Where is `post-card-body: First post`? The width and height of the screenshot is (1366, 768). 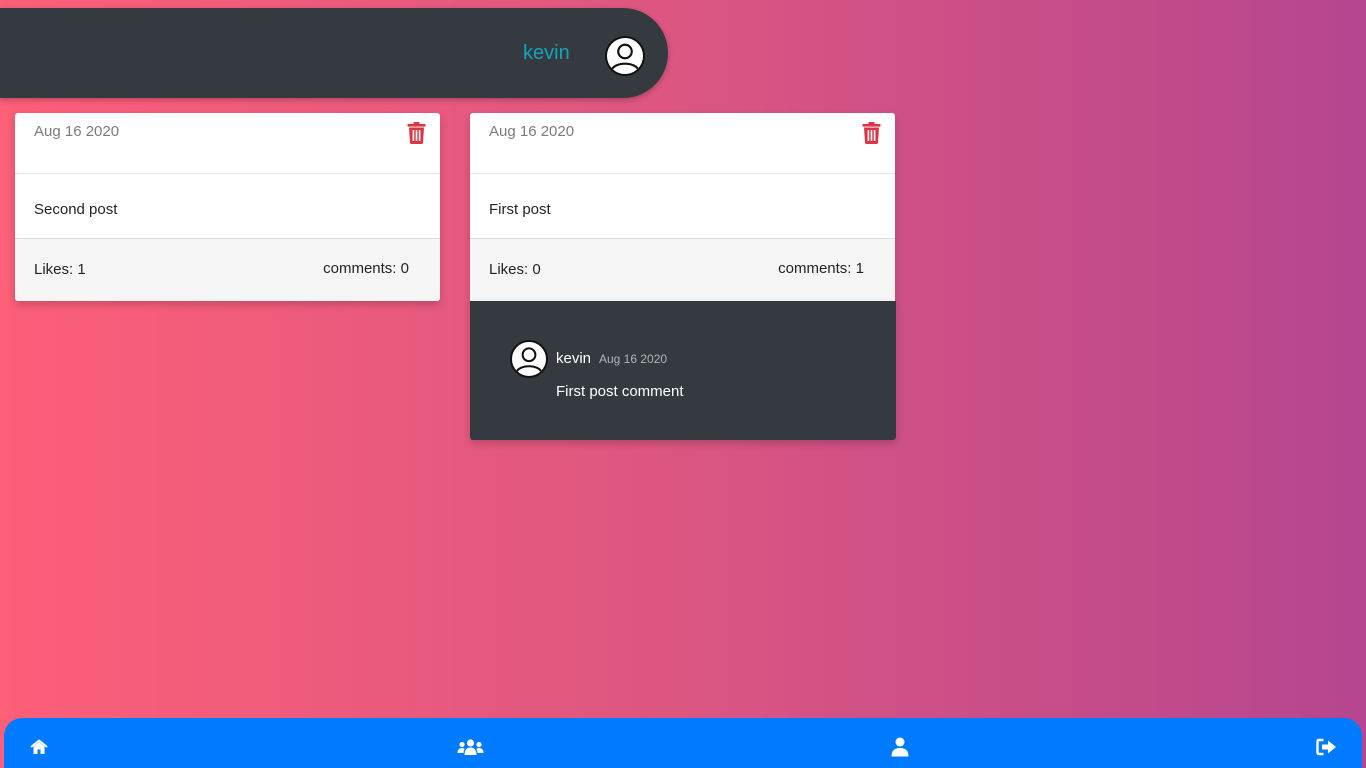 post-card-body: First post is located at coordinates (682, 206).